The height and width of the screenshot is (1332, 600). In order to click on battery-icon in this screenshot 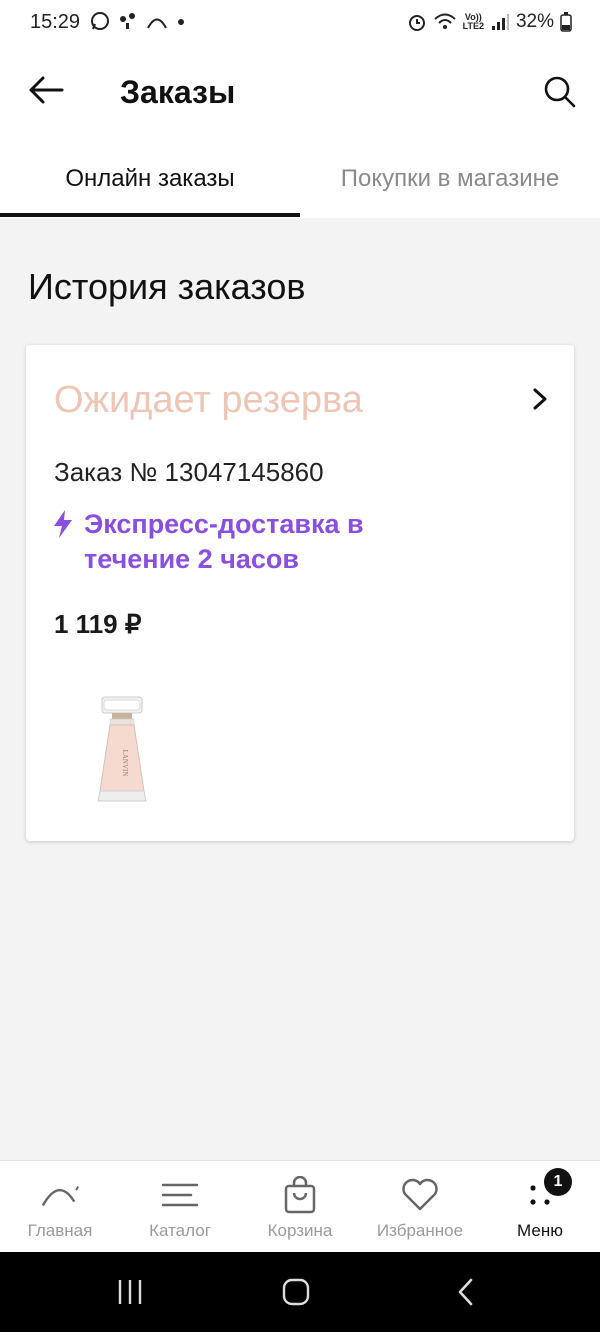, I will do `click(566, 22)`.